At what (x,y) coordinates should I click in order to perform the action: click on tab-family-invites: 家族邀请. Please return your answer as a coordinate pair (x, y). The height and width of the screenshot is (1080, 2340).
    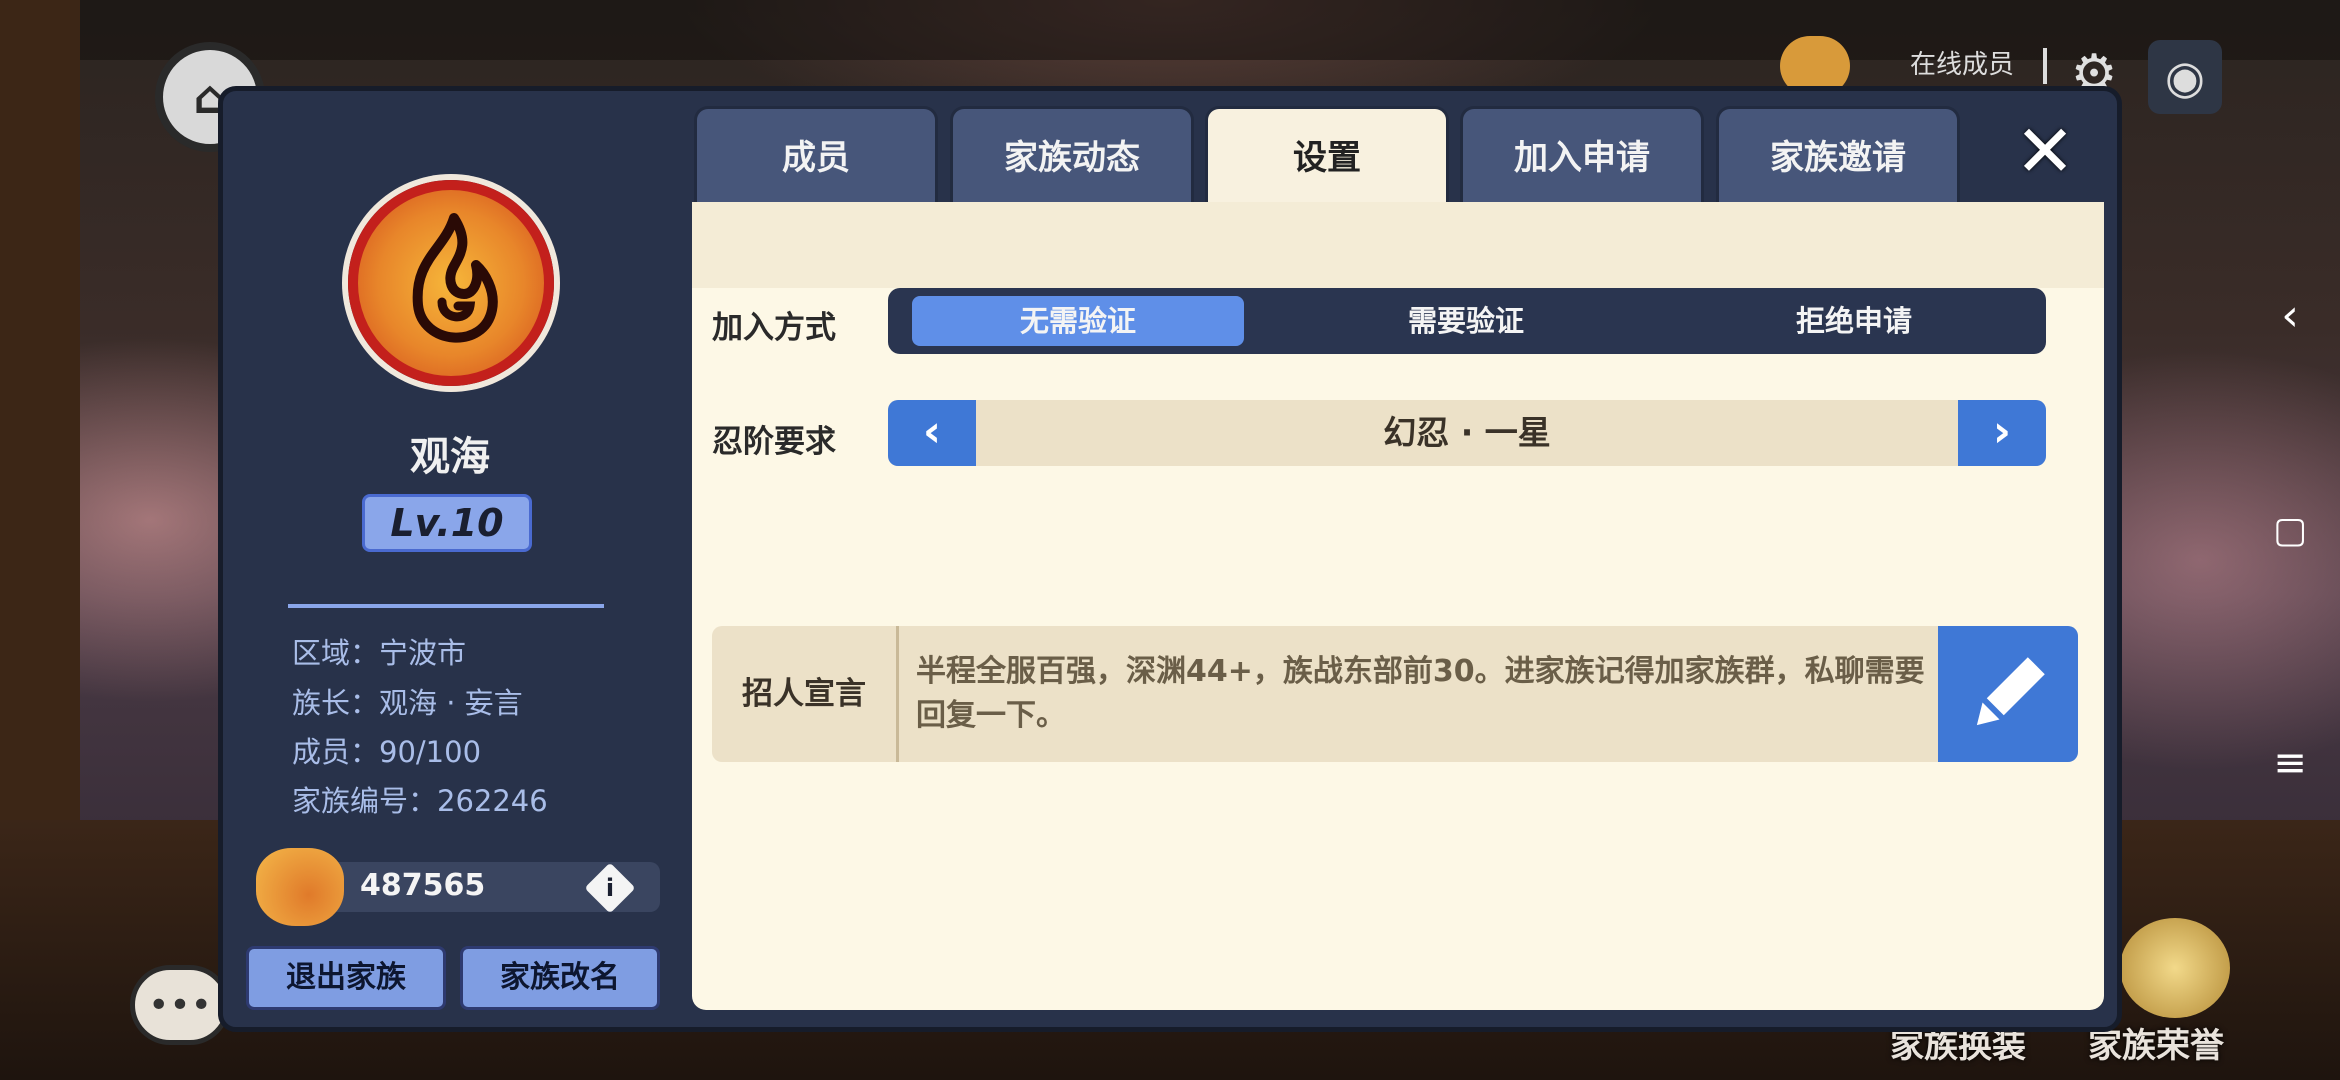
    Looking at the image, I should click on (1838, 154).